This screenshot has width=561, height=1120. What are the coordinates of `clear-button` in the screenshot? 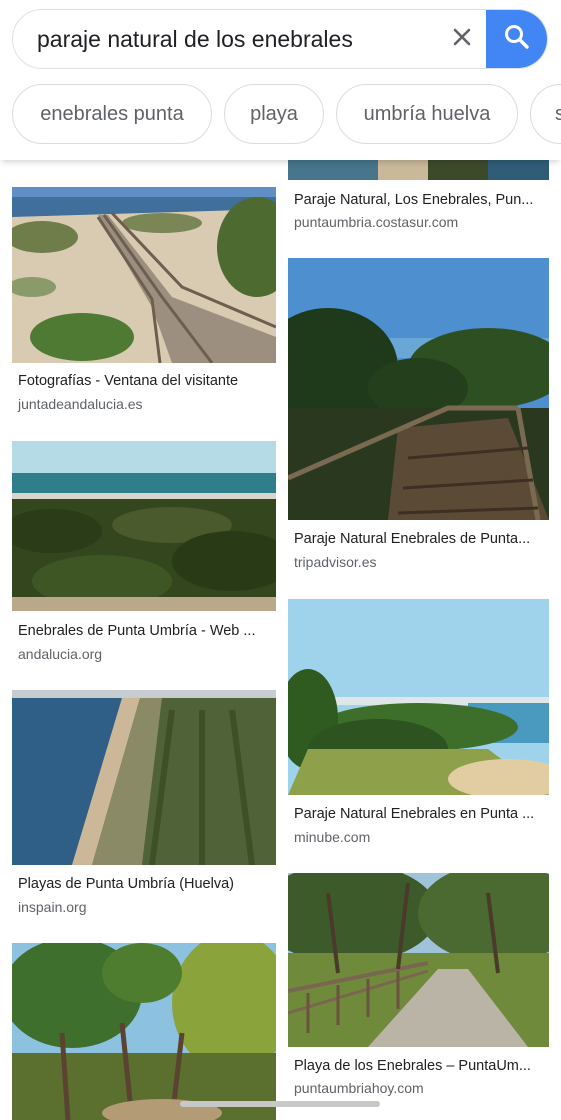 It's located at (462, 39).